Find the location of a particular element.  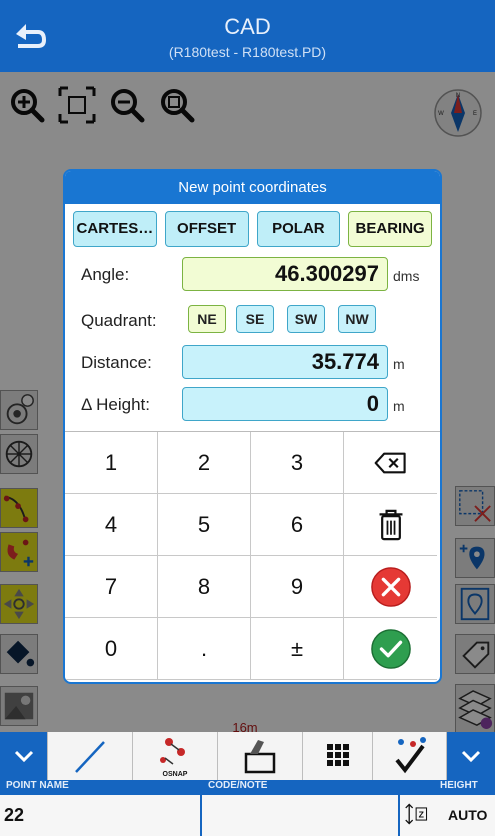

angle-label: Angle: is located at coordinates (105, 274).